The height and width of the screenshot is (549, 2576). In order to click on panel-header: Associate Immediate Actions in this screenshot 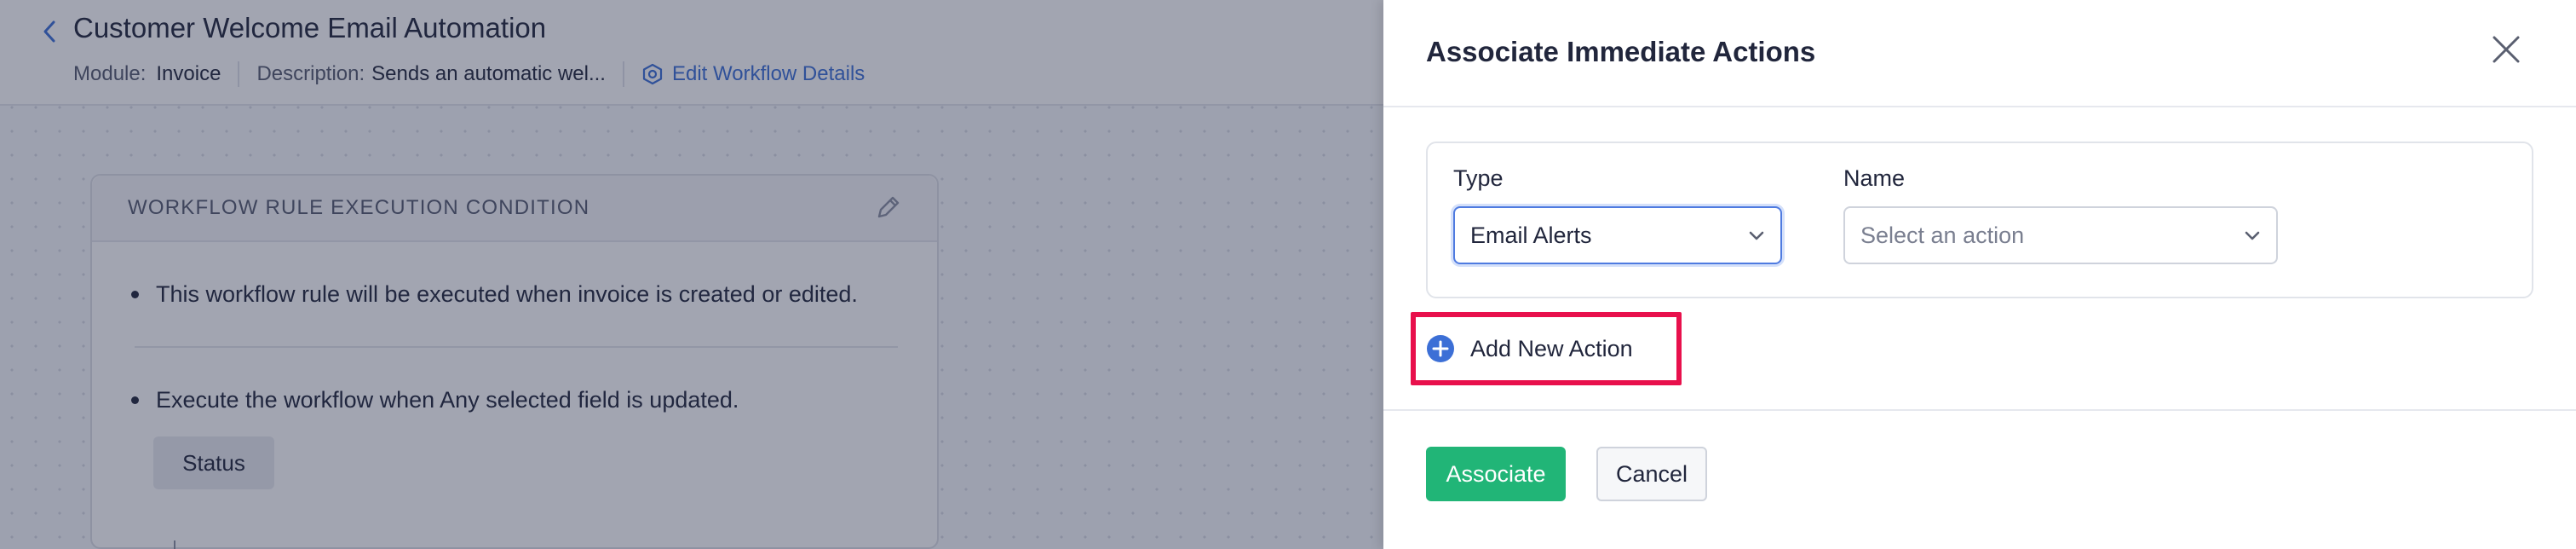, I will do `click(1979, 54)`.